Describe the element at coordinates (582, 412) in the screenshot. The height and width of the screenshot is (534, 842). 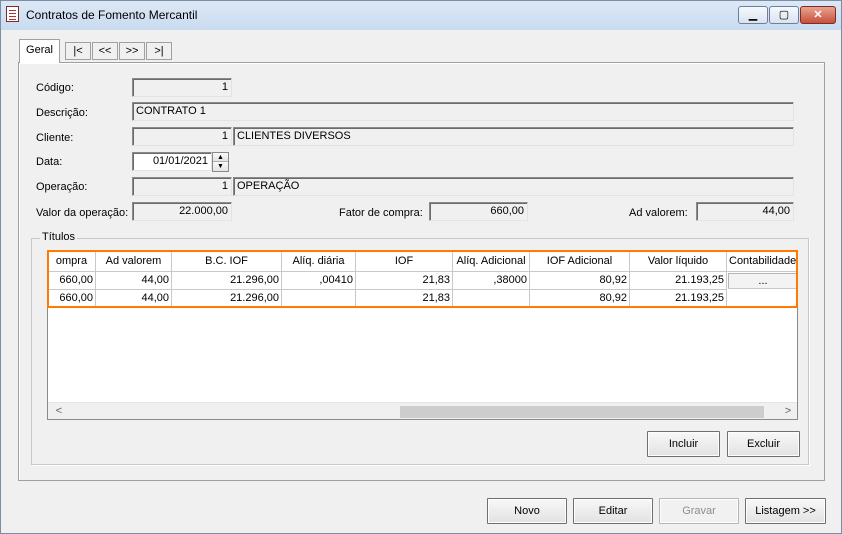
I see `scrollbar-thumb` at that location.